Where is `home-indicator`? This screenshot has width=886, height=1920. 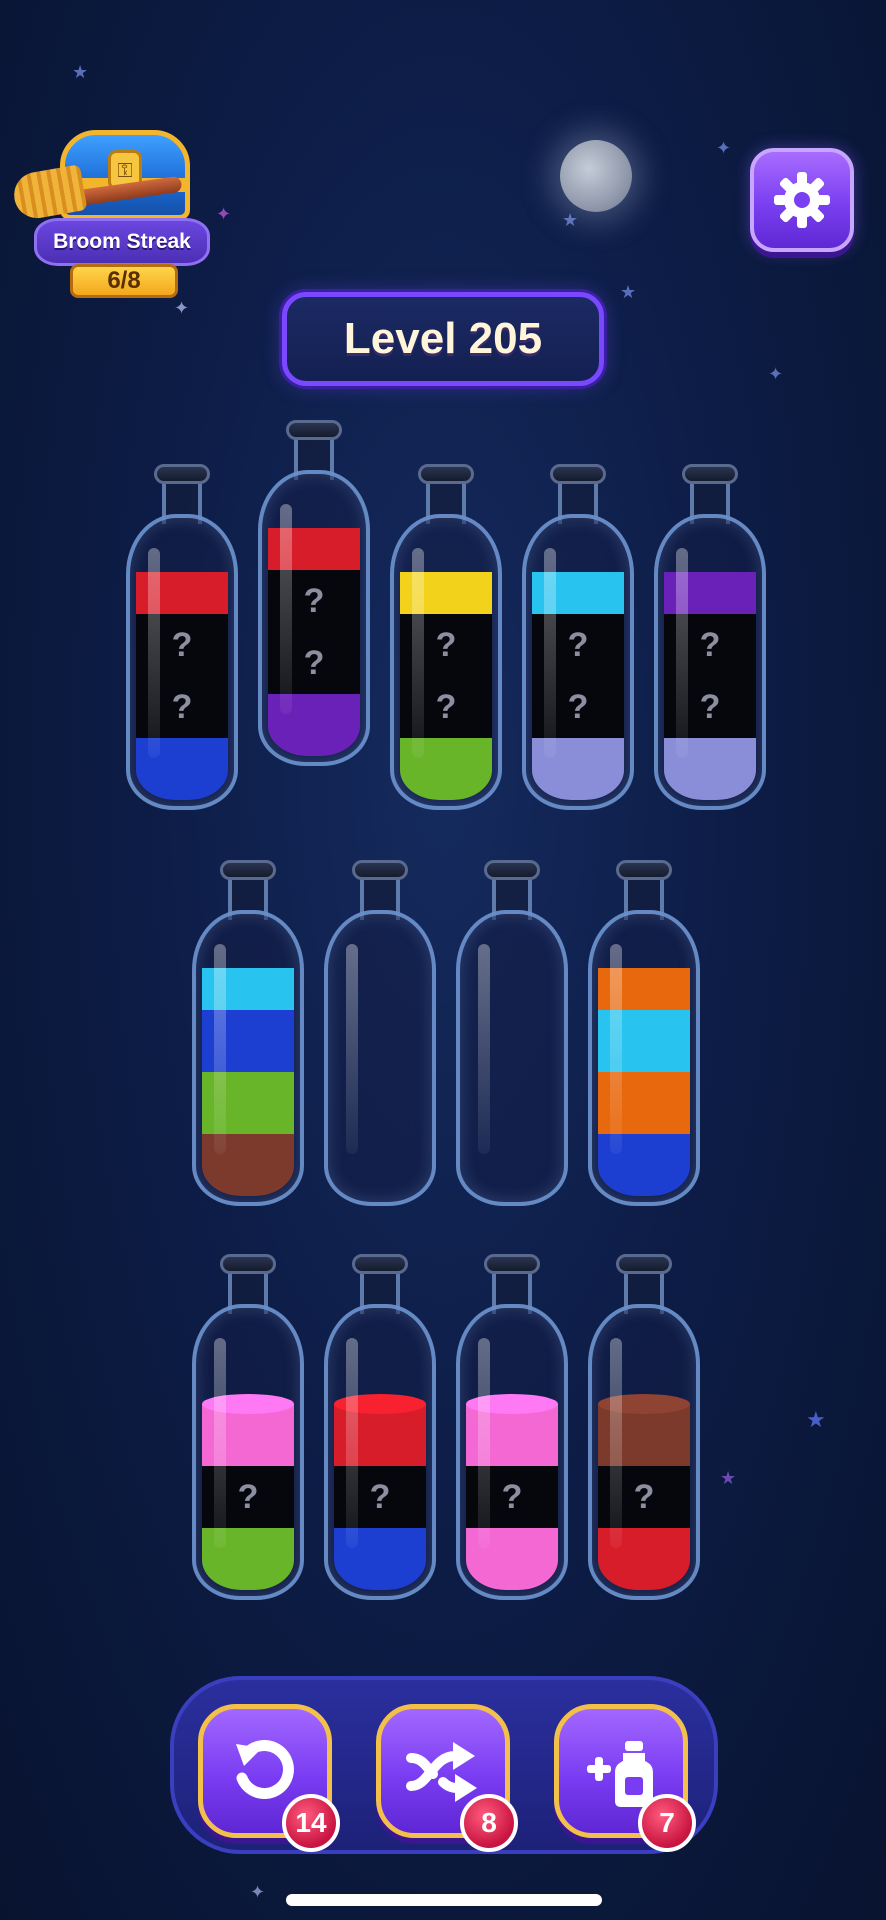 home-indicator is located at coordinates (444, 1900).